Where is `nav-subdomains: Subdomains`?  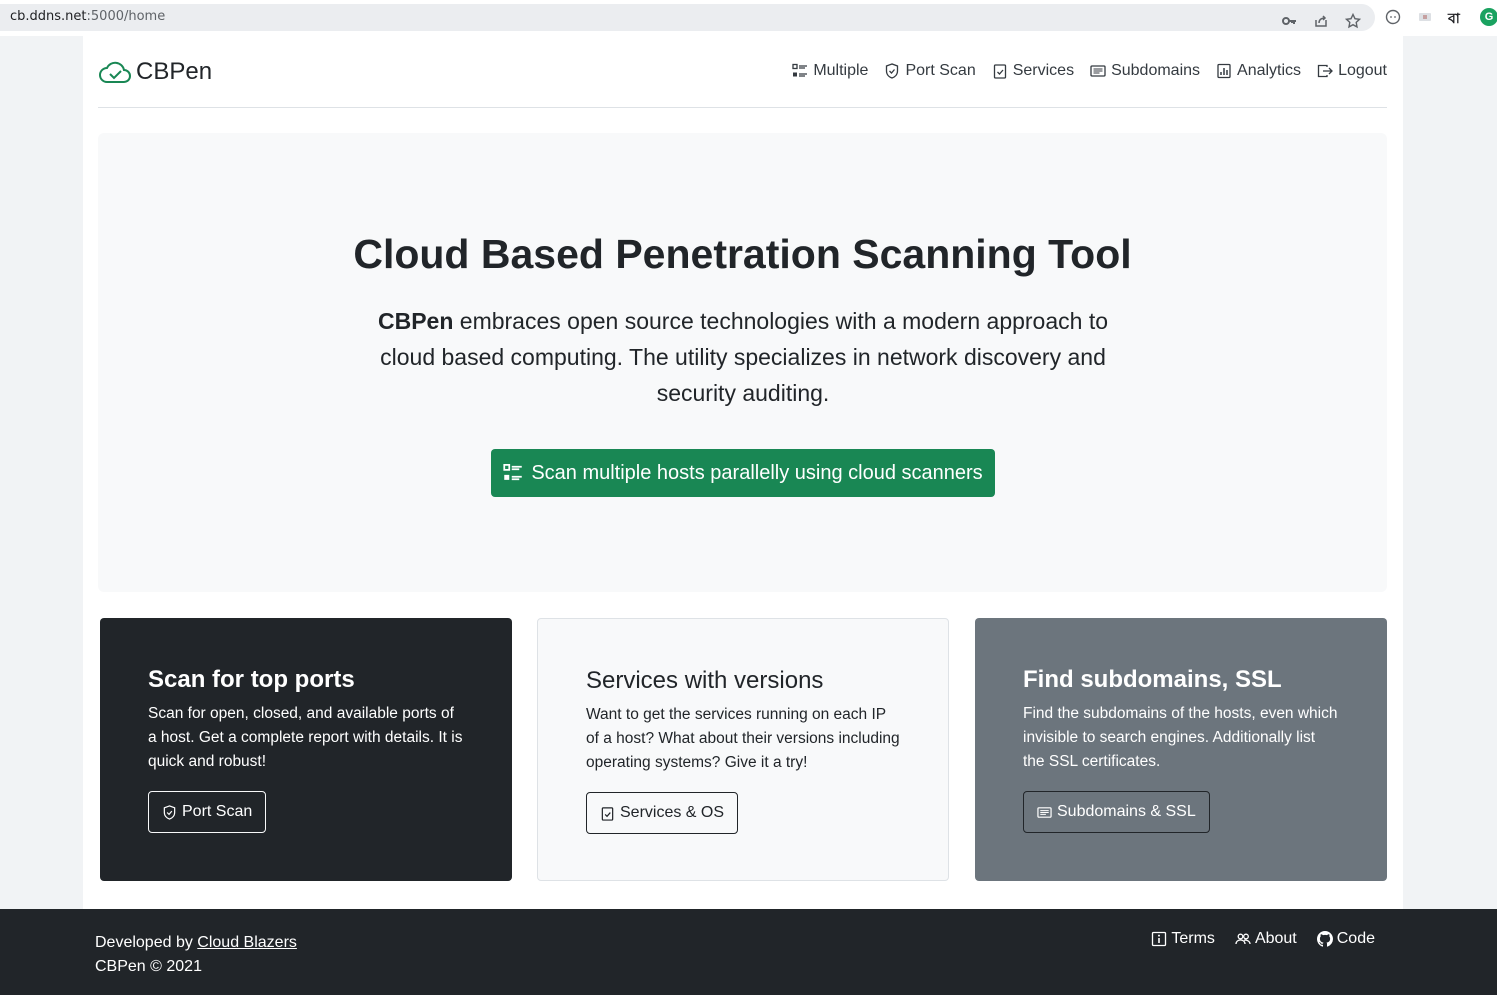 nav-subdomains: Subdomains is located at coordinates (1145, 71).